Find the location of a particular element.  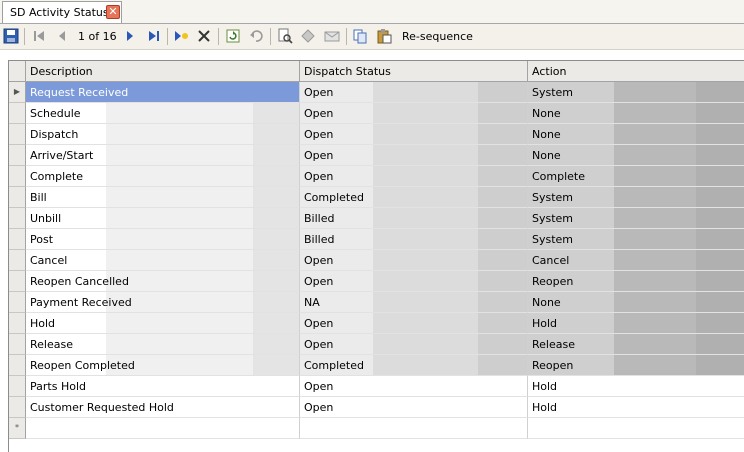

table-row: Reopen Completed Completed Reopen is located at coordinates (376, 365).